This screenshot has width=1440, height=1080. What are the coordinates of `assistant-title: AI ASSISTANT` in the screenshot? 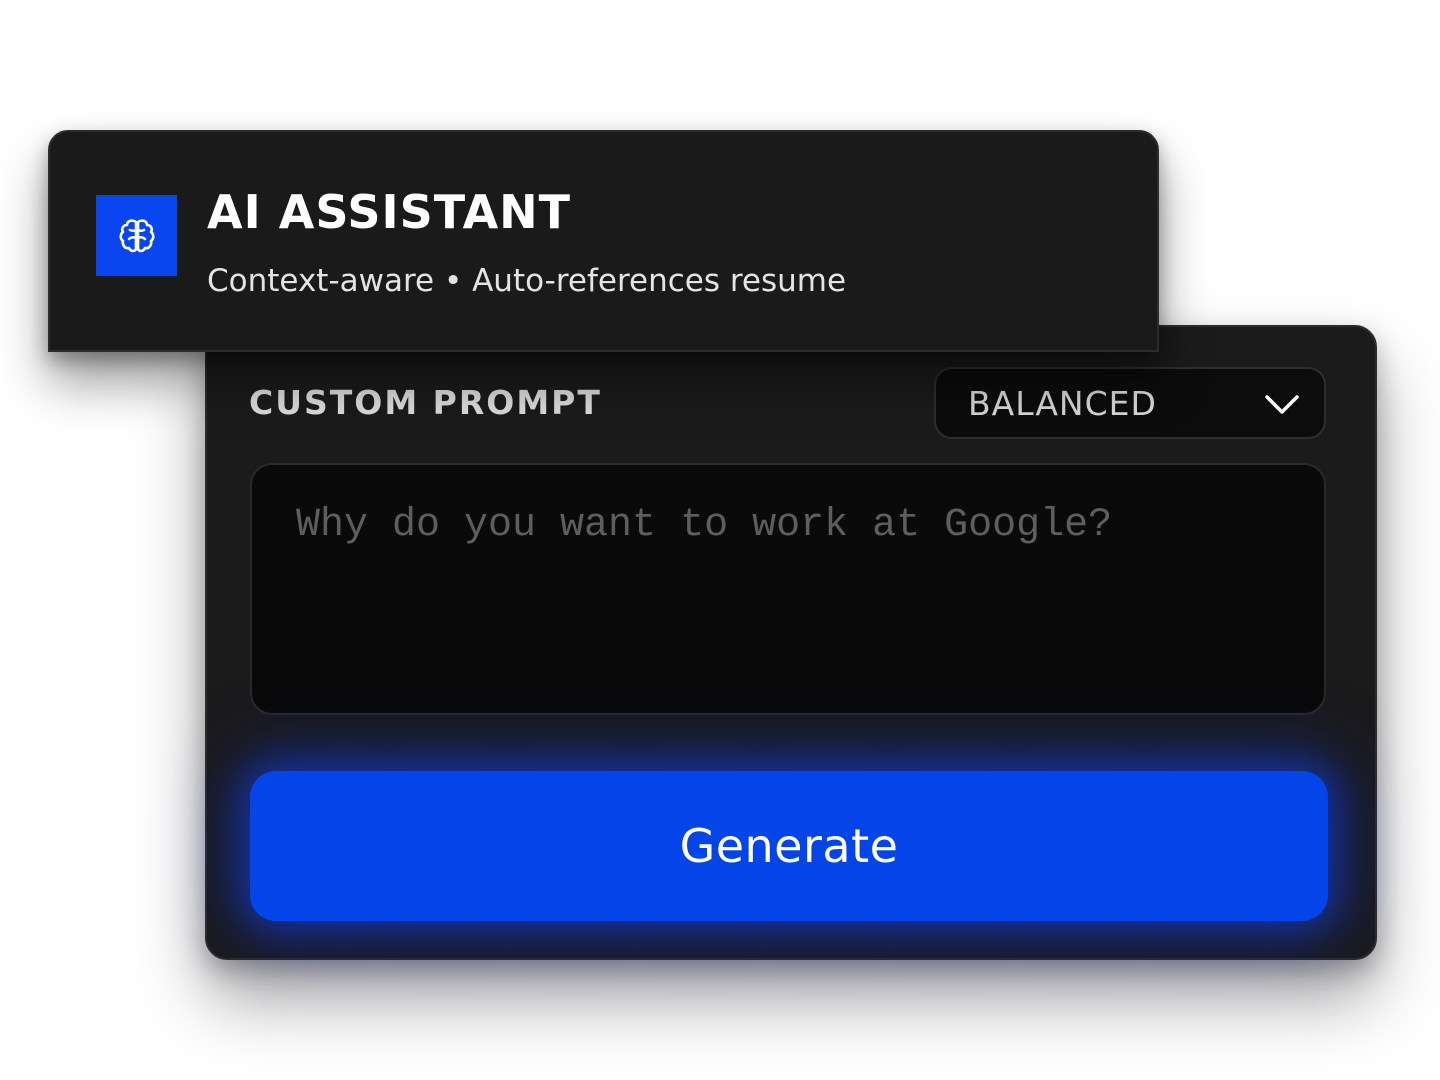 It's located at (389, 212).